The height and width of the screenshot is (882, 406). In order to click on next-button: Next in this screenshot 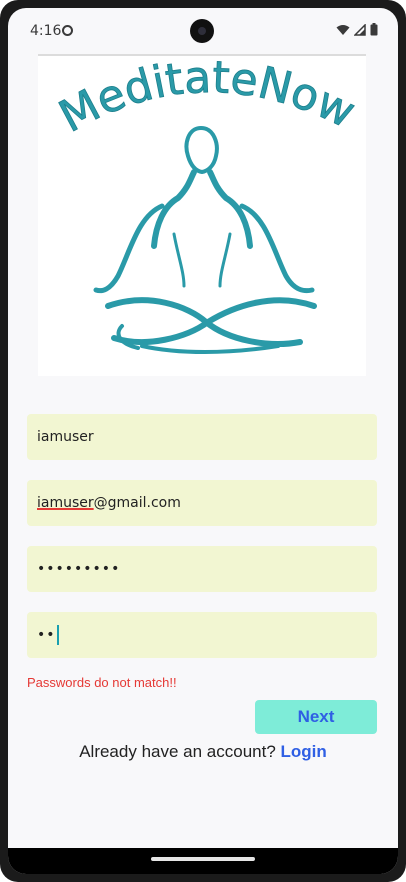, I will do `click(316, 717)`.